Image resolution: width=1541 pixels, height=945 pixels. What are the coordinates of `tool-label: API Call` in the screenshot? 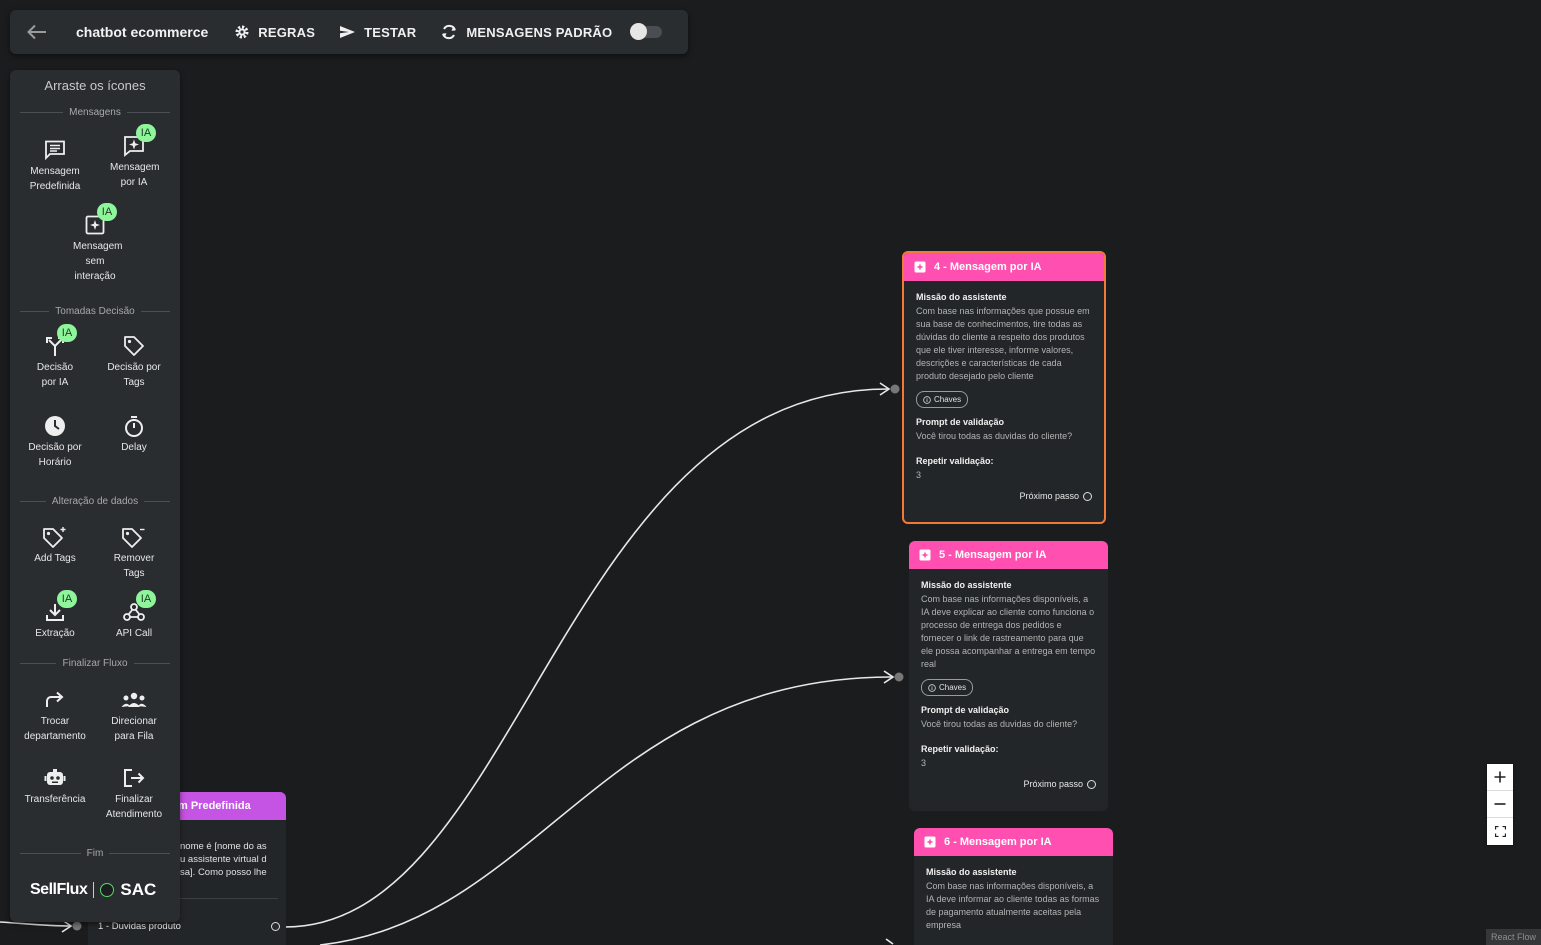 It's located at (134, 633).